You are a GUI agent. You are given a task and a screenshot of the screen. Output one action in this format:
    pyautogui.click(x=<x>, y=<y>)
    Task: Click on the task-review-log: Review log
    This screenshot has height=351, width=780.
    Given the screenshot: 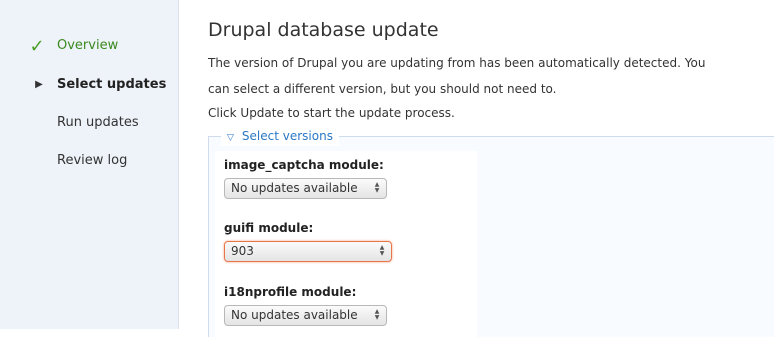 What is the action you would take?
    pyautogui.click(x=89, y=161)
    